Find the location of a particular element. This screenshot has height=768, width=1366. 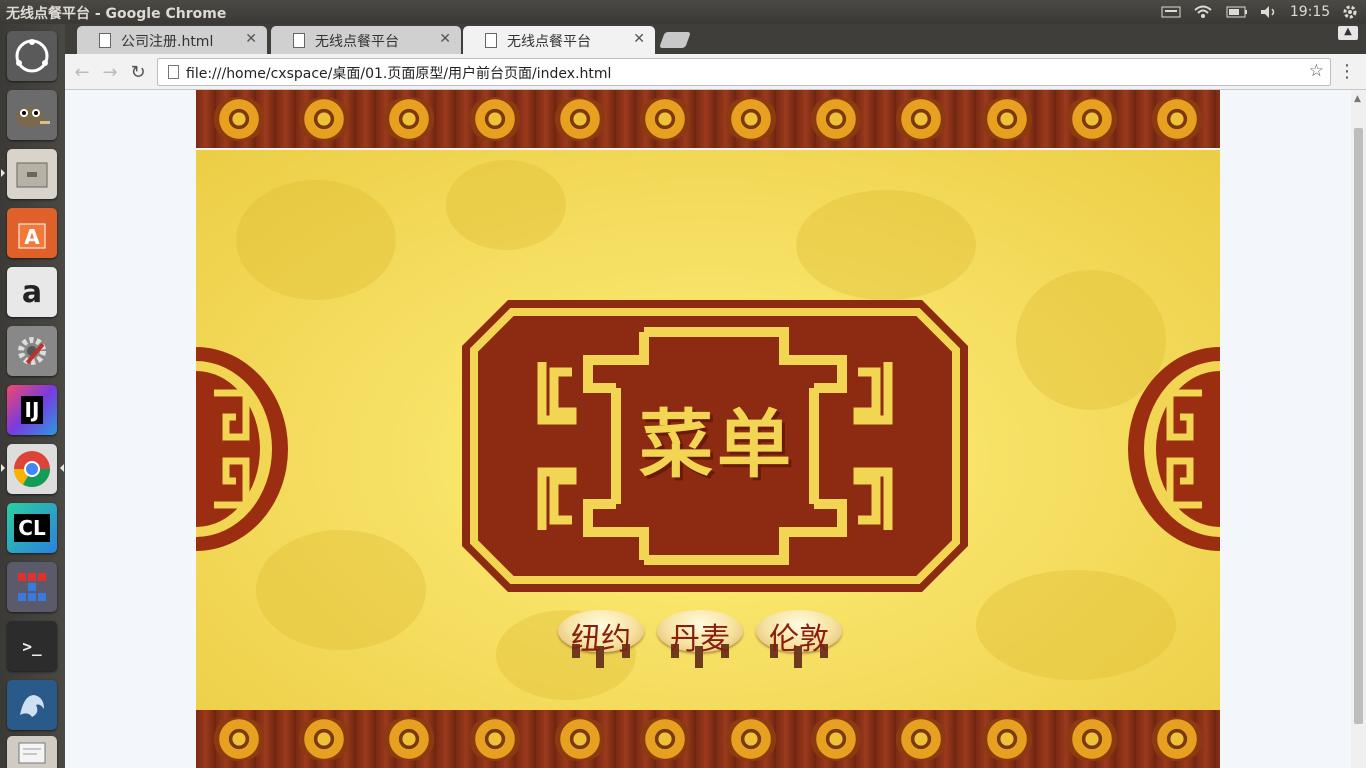

top-decorative-border is located at coordinates (708, 119).